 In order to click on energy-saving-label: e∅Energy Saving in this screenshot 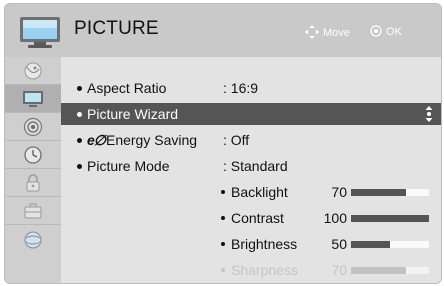, I will do `click(142, 140)`.